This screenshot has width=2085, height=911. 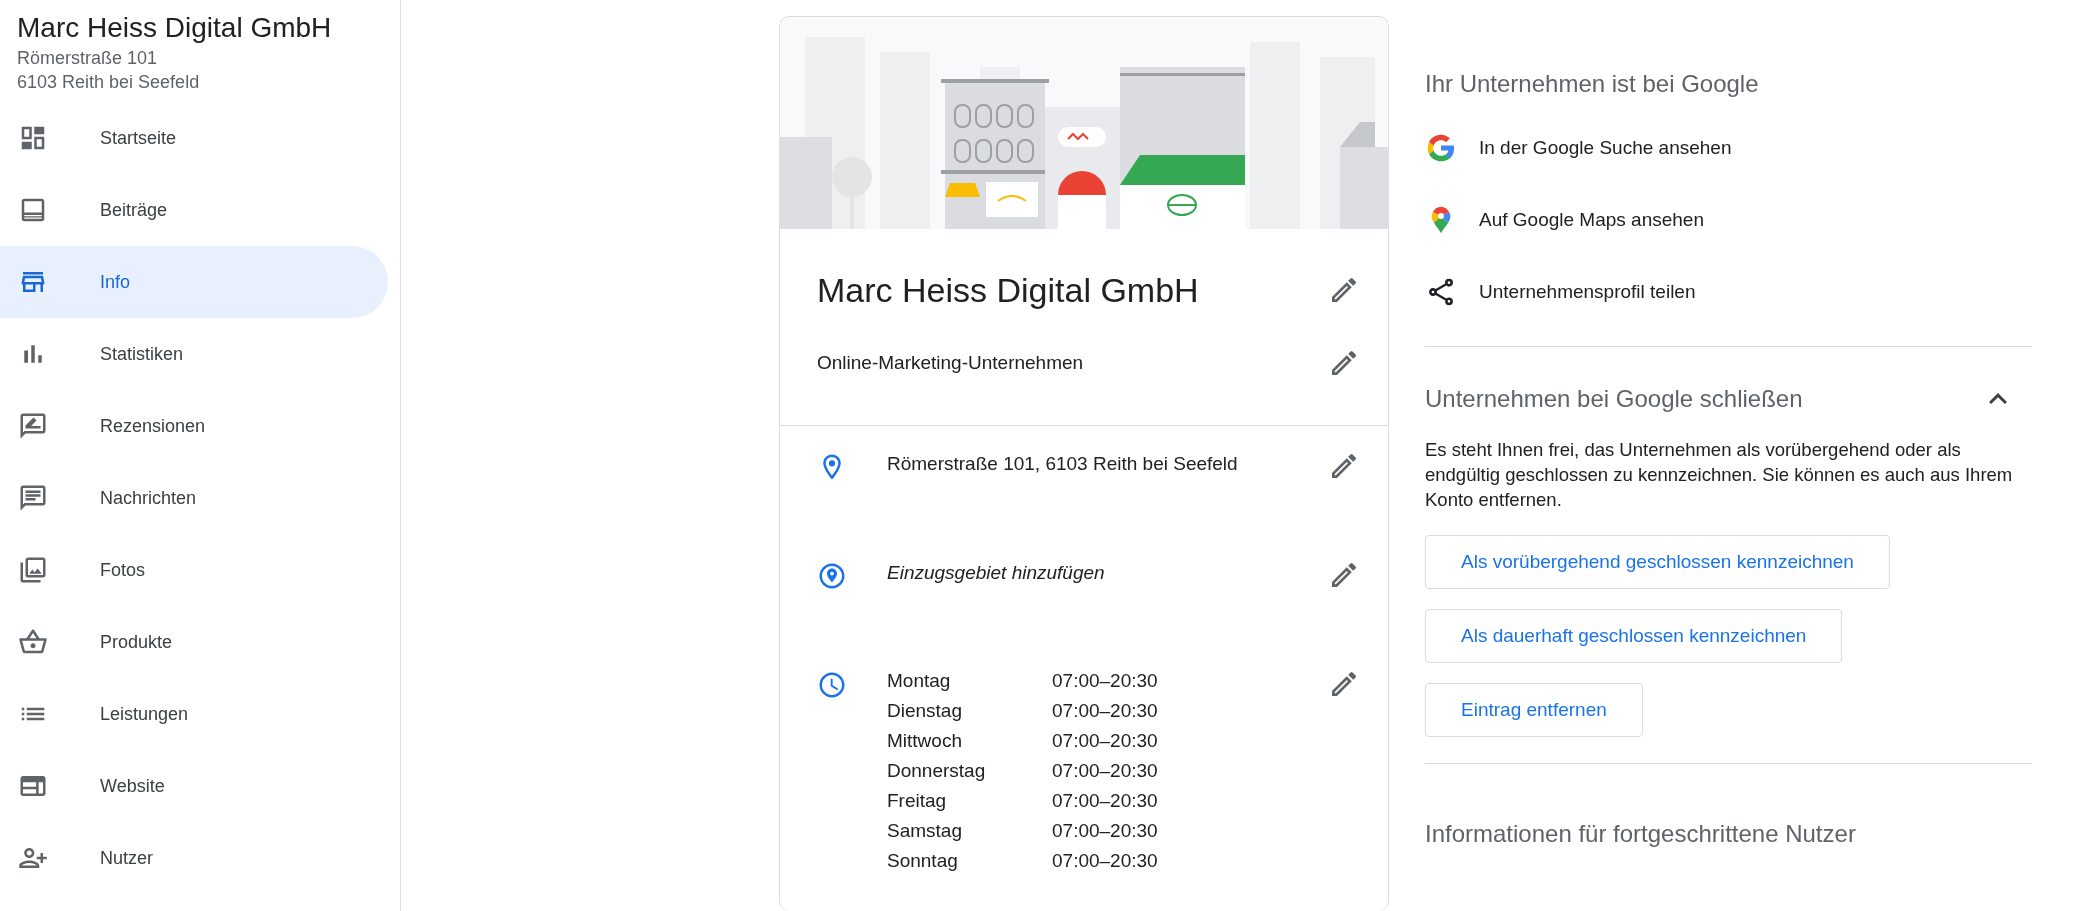 What do you see at coordinates (194, 786) in the screenshot?
I see `nav-item: Website` at bounding box center [194, 786].